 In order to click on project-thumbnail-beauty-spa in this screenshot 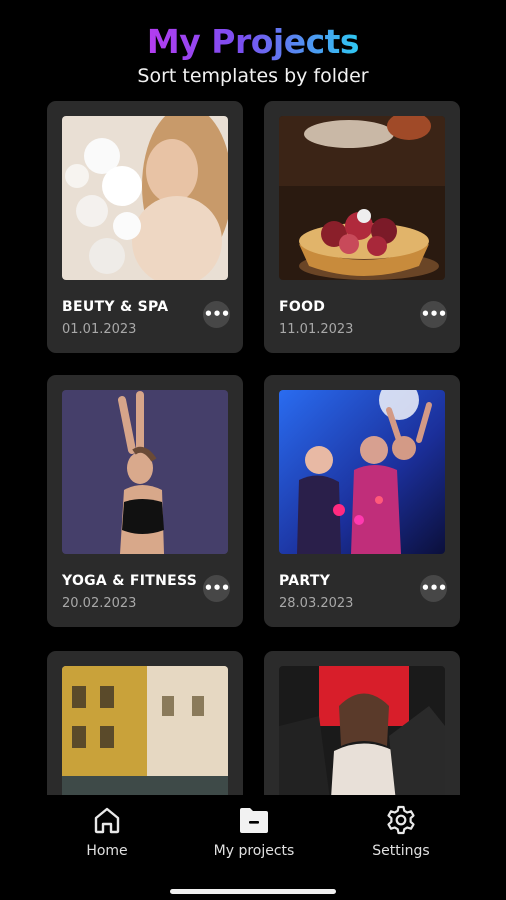, I will do `click(145, 198)`.